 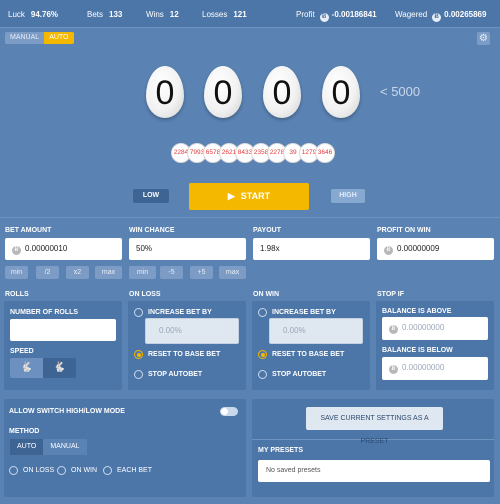 What do you see at coordinates (311, 249) in the screenshot?
I see `payout-input: 1.98x` at bounding box center [311, 249].